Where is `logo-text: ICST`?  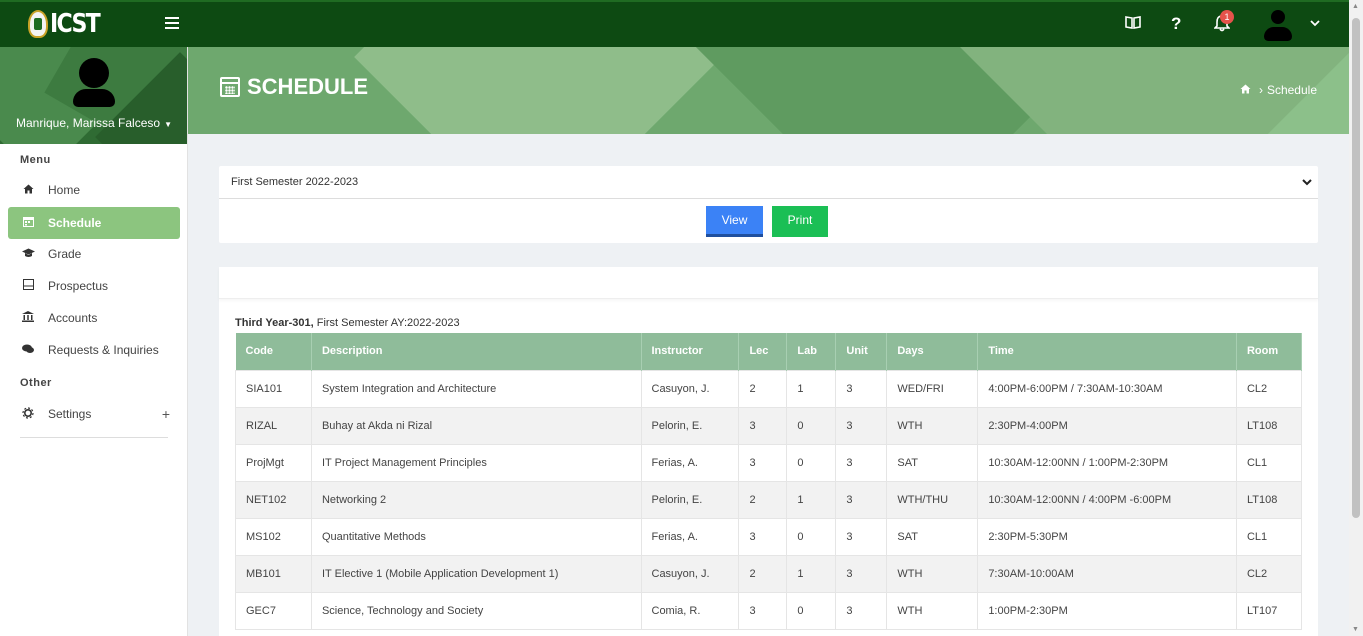
logo-text: ICST is located at coordinates (75, 24).